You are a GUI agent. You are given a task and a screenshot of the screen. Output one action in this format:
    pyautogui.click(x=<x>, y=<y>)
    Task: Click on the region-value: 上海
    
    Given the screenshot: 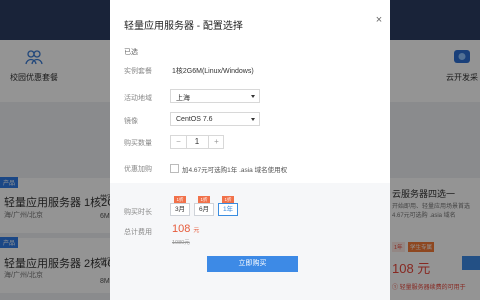 What is the action you would take?
    pyautogui.click(x=183, y=98)
    